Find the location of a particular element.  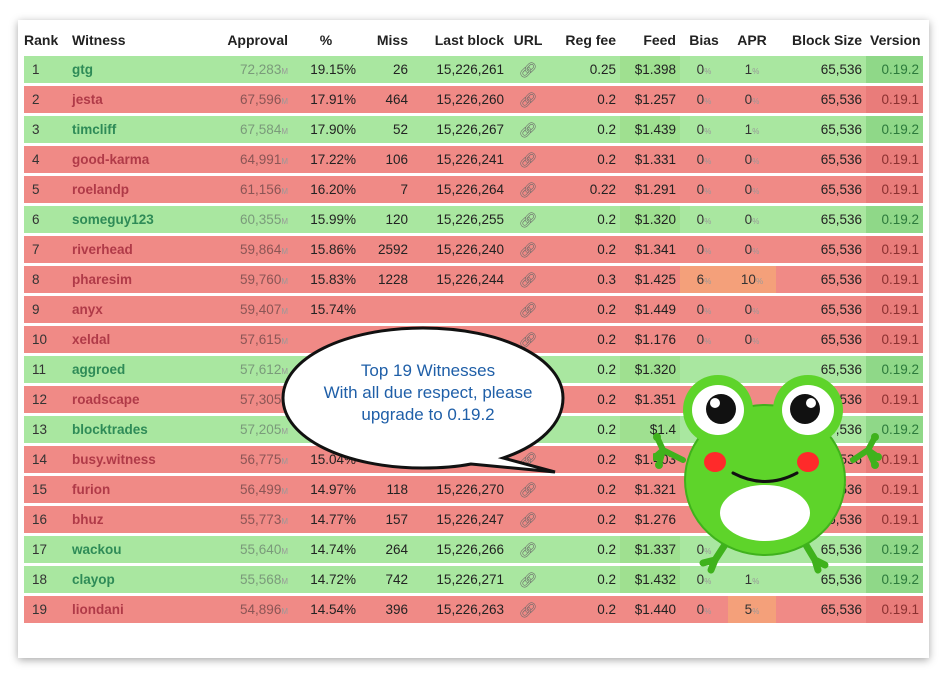

witness-name-link: good-karma is located at coordinates (134, 159).